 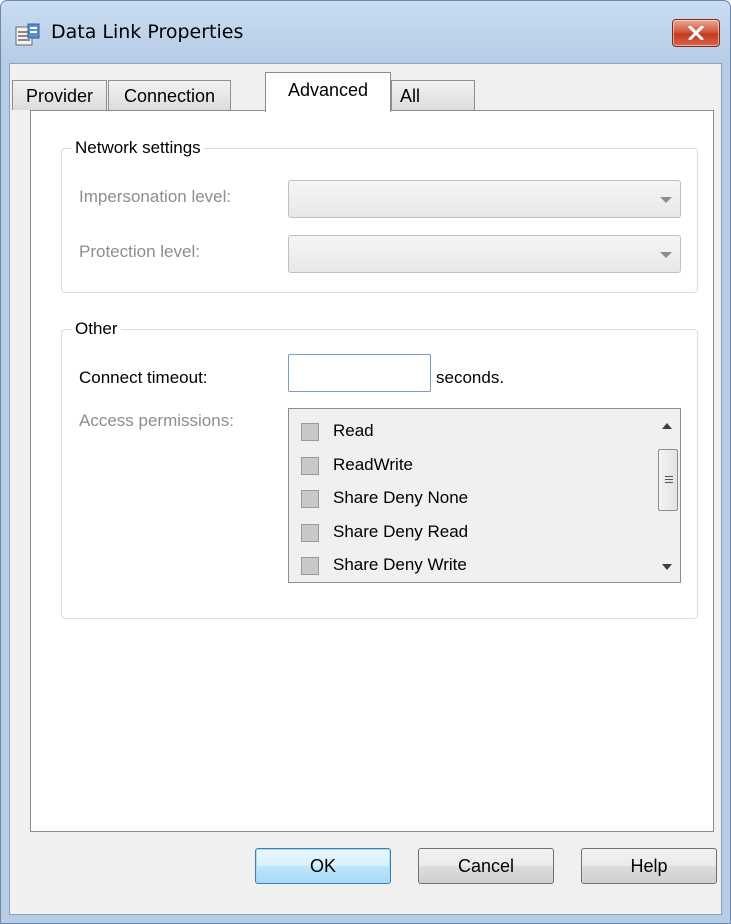 What do you see at coordinates (486, 866) in the screenshot?
I see `cancel-button: Cancel` at bounding box center [486, 866].